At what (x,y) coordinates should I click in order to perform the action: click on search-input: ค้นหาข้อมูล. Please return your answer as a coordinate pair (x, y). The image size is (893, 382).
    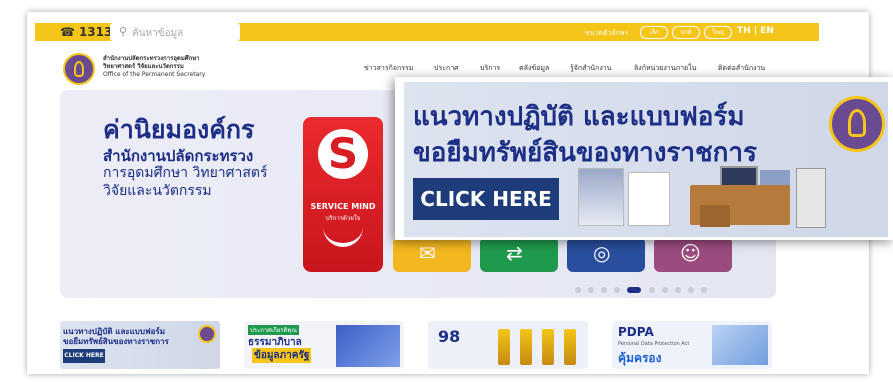
    Looking at the image, I should click on (157, 33).